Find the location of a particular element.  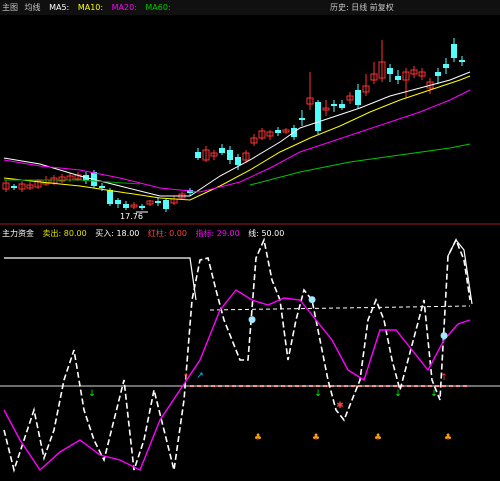

indicator-name: 主力资金 is located at coordinates (18, 233).